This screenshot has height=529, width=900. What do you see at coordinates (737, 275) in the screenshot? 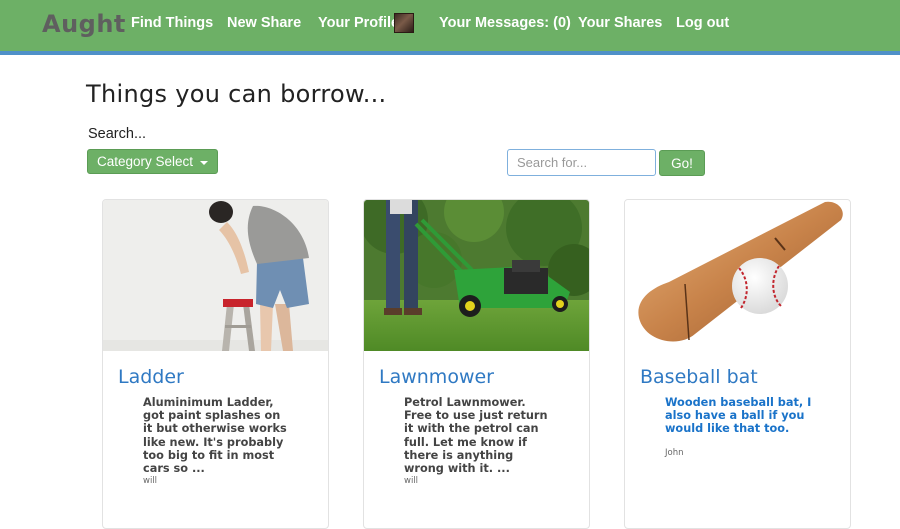
I see `baseball-bat-image` at bounding box center [737, 275].